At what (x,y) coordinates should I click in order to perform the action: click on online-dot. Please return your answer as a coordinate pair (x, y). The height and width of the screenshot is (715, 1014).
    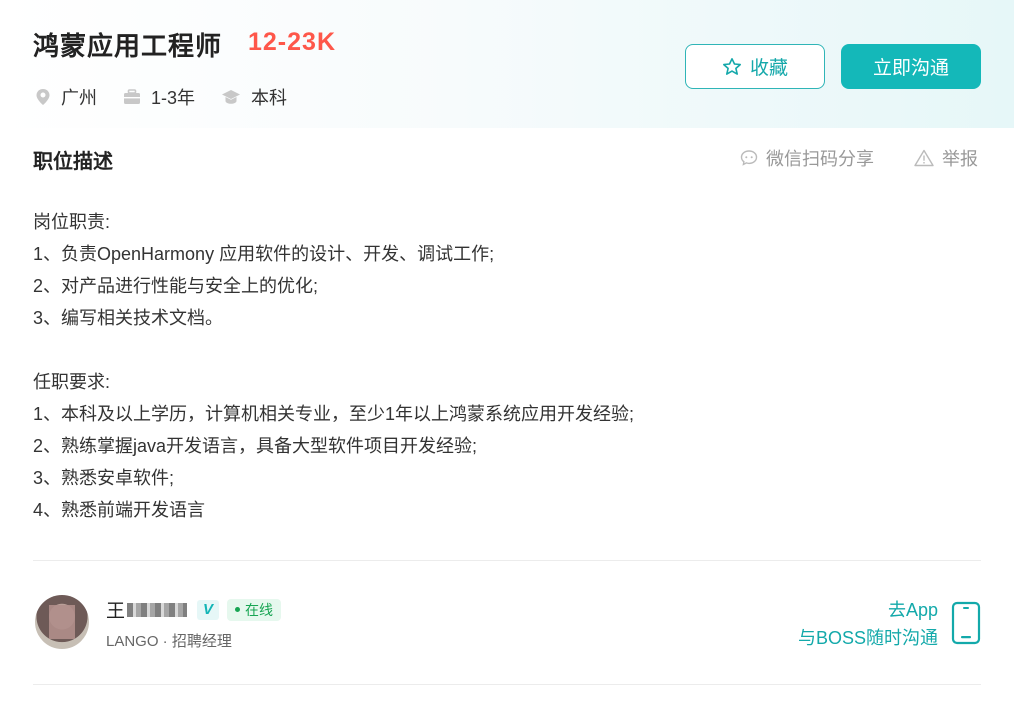
    Looking at the image, I should click on (238, 609).